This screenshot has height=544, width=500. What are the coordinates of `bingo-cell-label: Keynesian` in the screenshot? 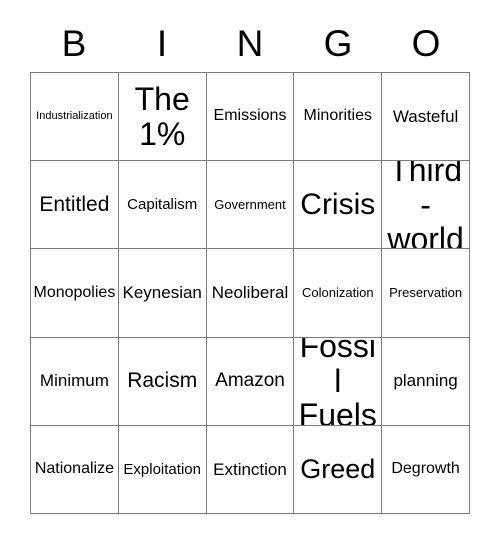 It's located at (162, 293).